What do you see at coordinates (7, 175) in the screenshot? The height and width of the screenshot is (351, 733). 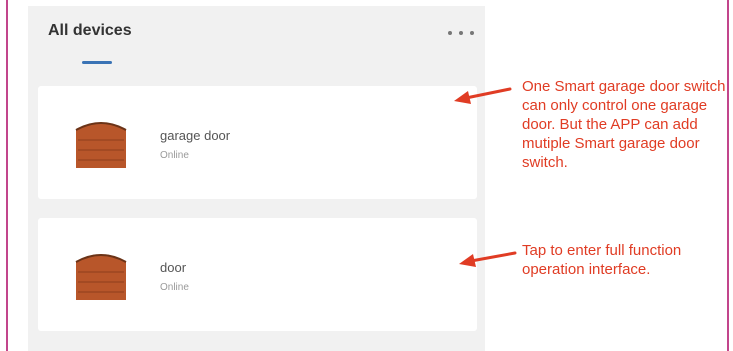 I see `page-border-left` at bounding box center [7, 175].